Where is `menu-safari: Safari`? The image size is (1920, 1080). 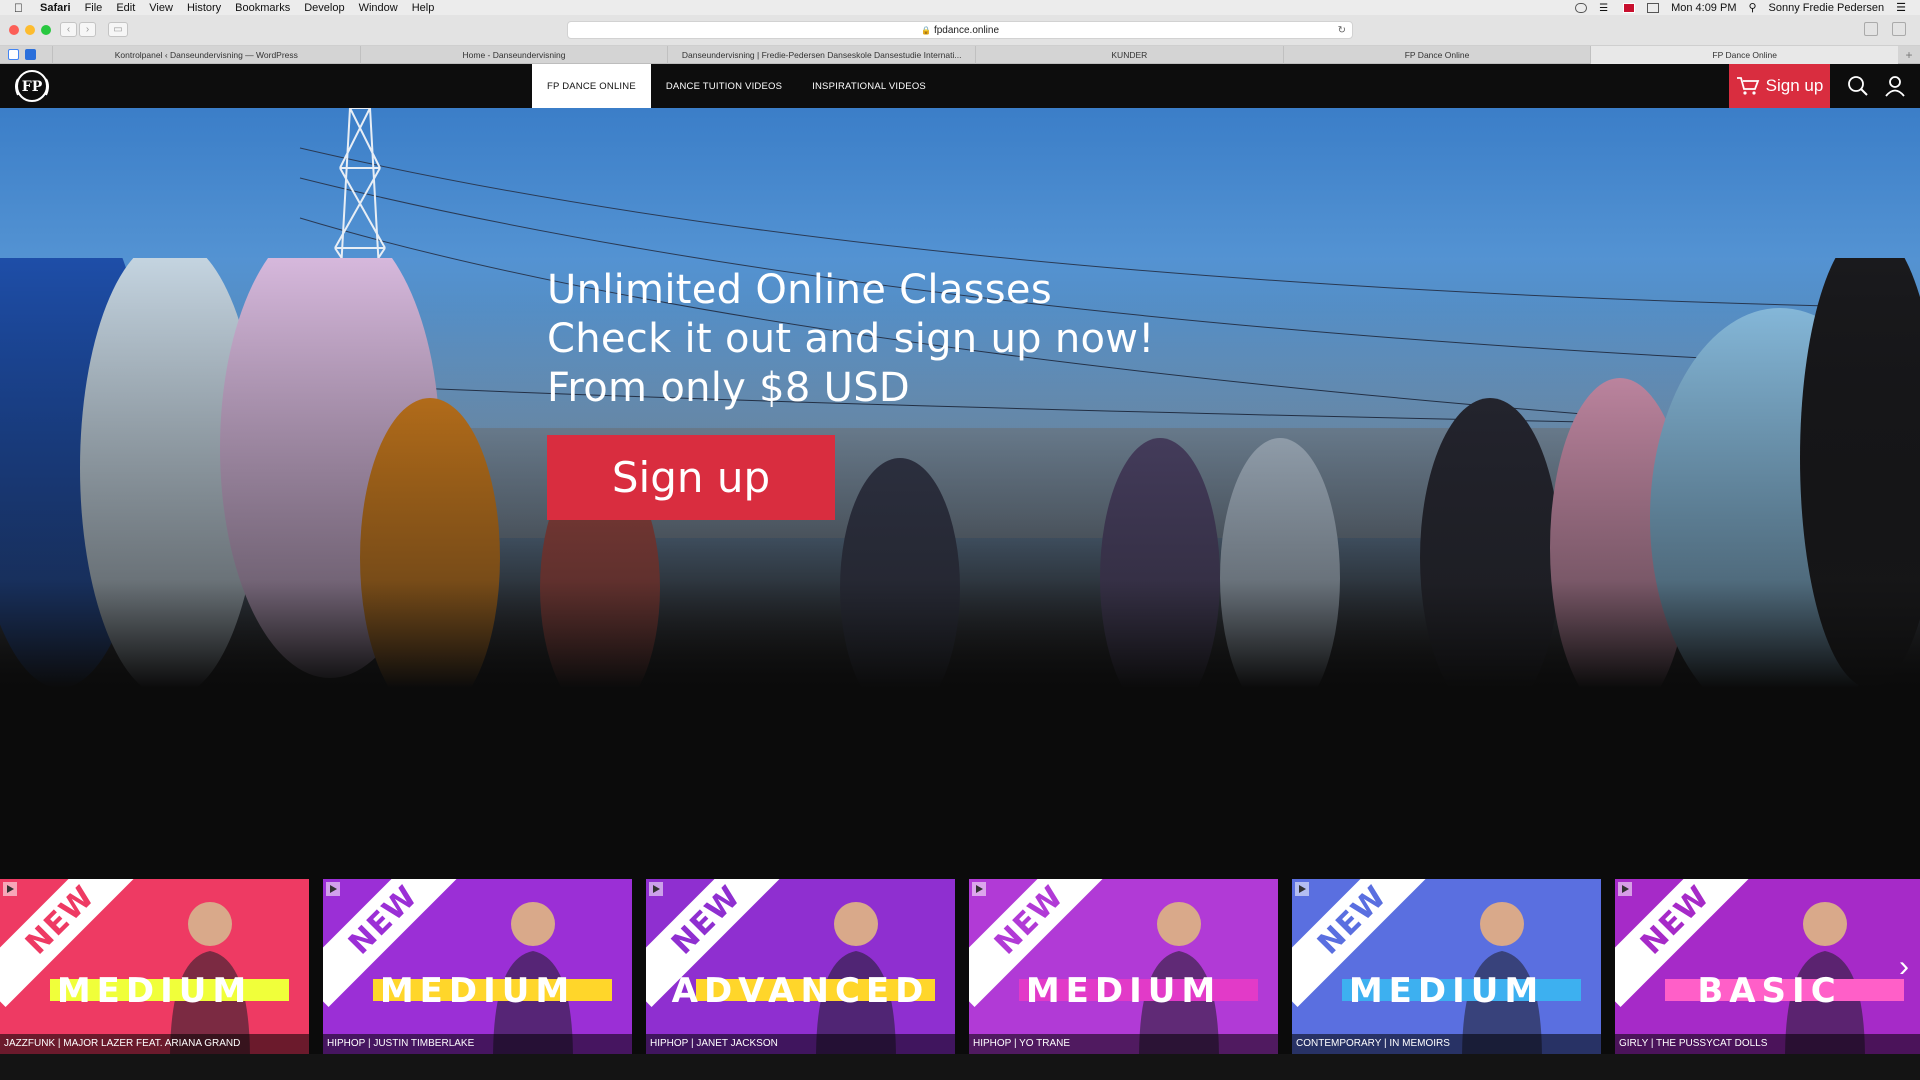 menu-safari: Safari is located at coordinates (55, 8).